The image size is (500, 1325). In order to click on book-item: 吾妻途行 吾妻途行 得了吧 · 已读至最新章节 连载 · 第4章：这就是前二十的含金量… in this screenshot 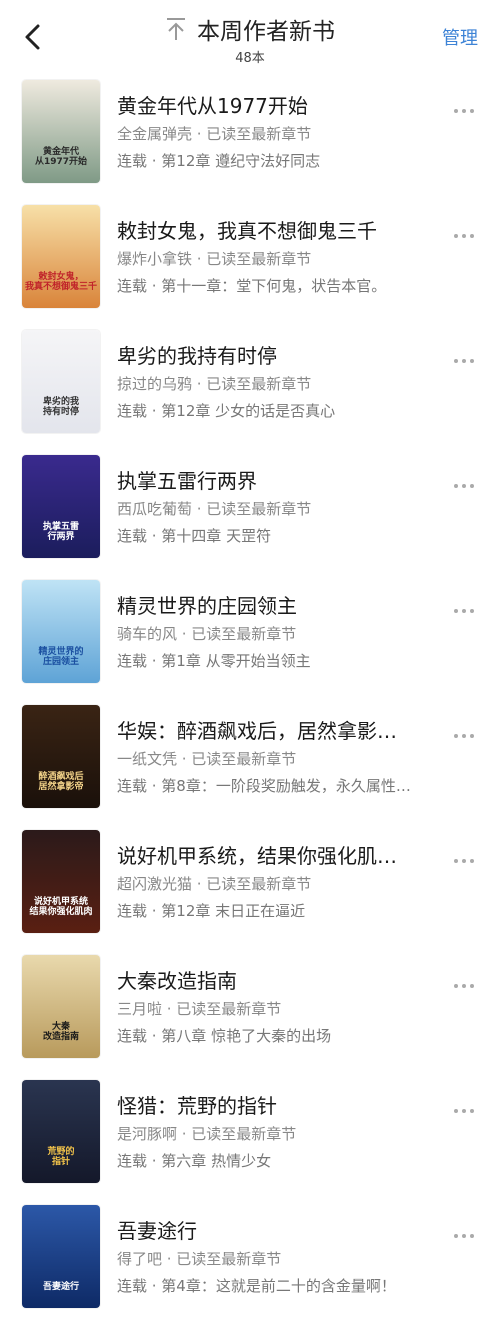, I will do `click(250, 1262)`.